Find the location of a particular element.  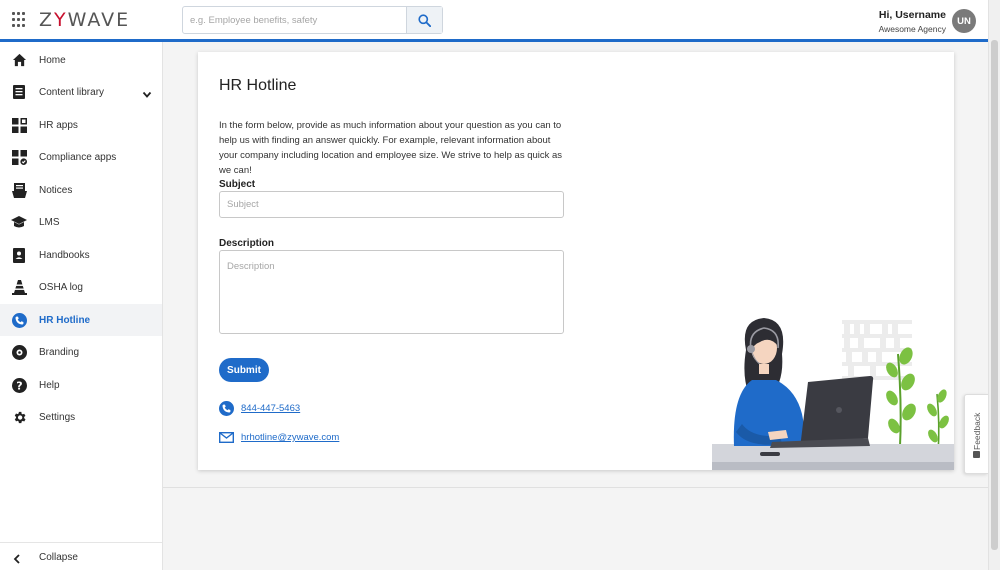

document-list-icon is located at coordinates (19, 92).